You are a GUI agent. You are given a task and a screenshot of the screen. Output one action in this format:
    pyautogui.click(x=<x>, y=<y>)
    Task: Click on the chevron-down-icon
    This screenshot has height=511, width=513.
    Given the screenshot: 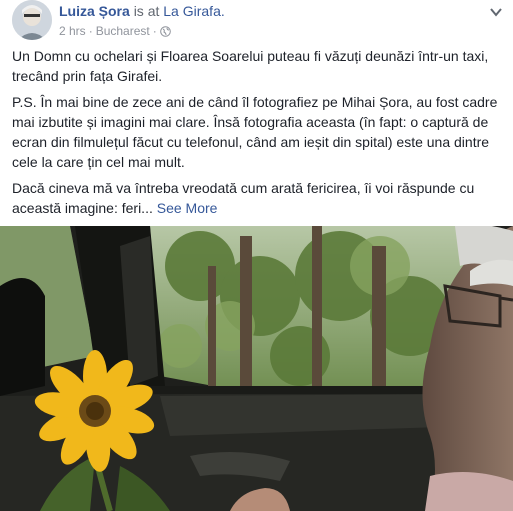 What is the action you would take?
    pyautogui.click(x=496, y=10)
    